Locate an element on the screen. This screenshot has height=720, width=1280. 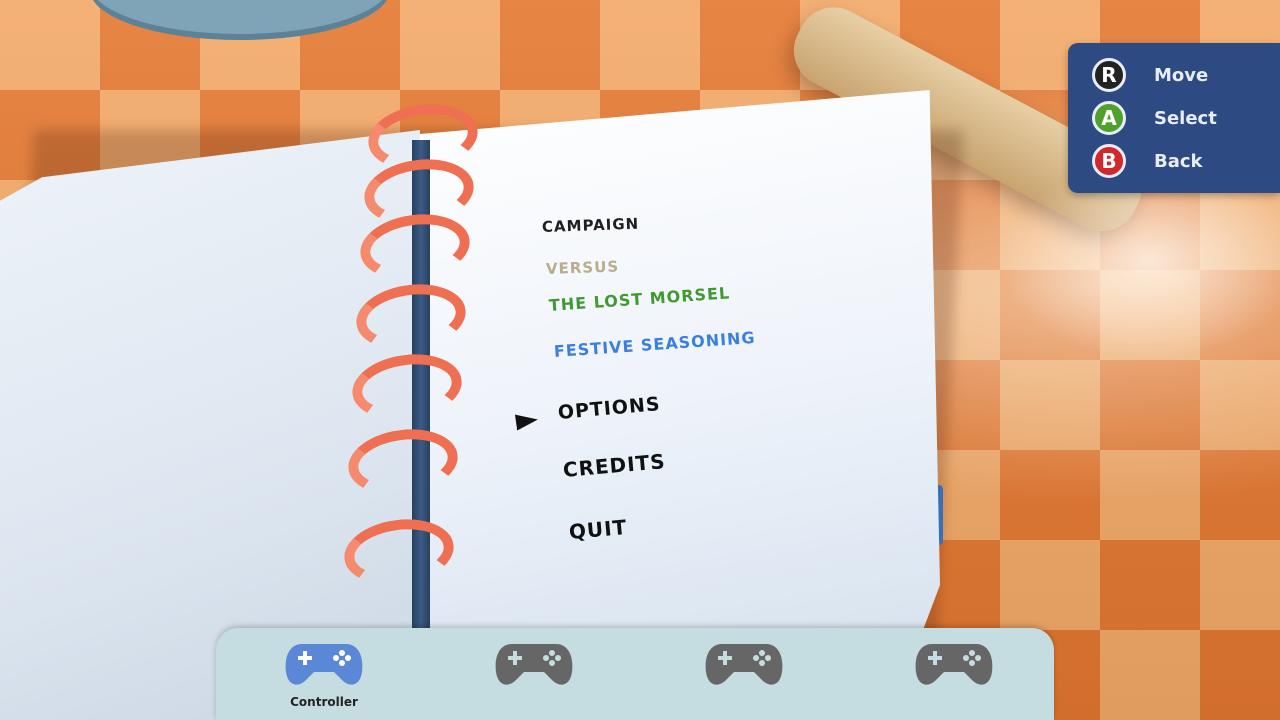
b-button-icon: B is located at coordinates (1109, 161).